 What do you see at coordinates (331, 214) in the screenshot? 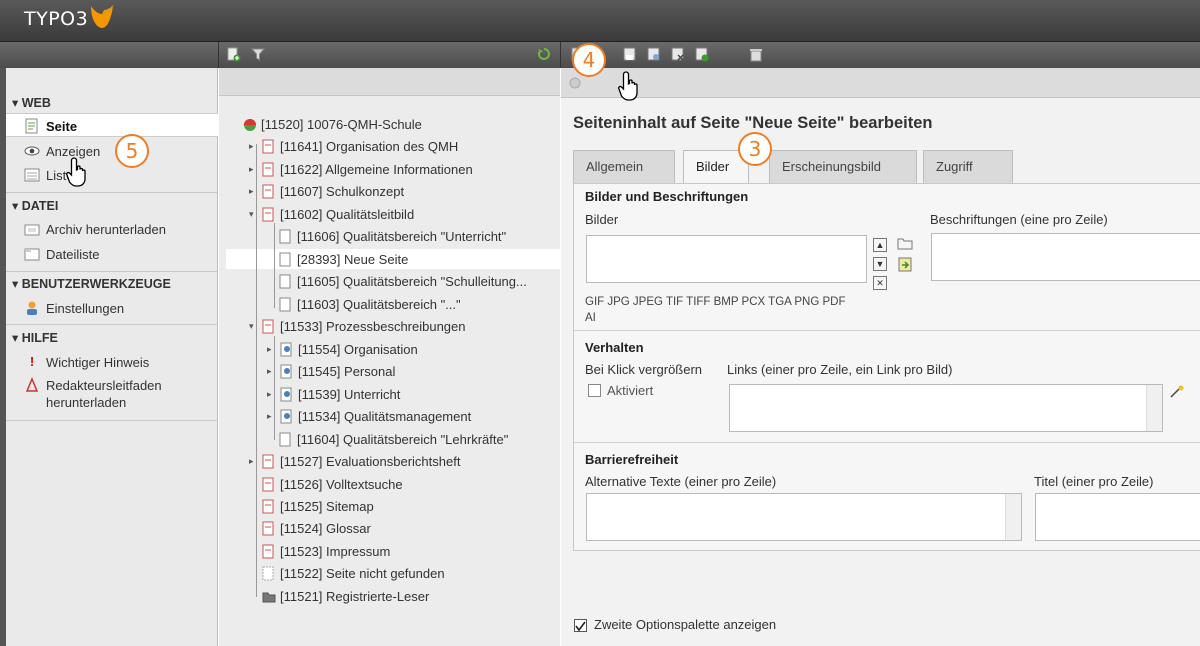
I see `tree-node: ▾ [11602] Qualitätsleitbild` at bounding box center [331, 214].